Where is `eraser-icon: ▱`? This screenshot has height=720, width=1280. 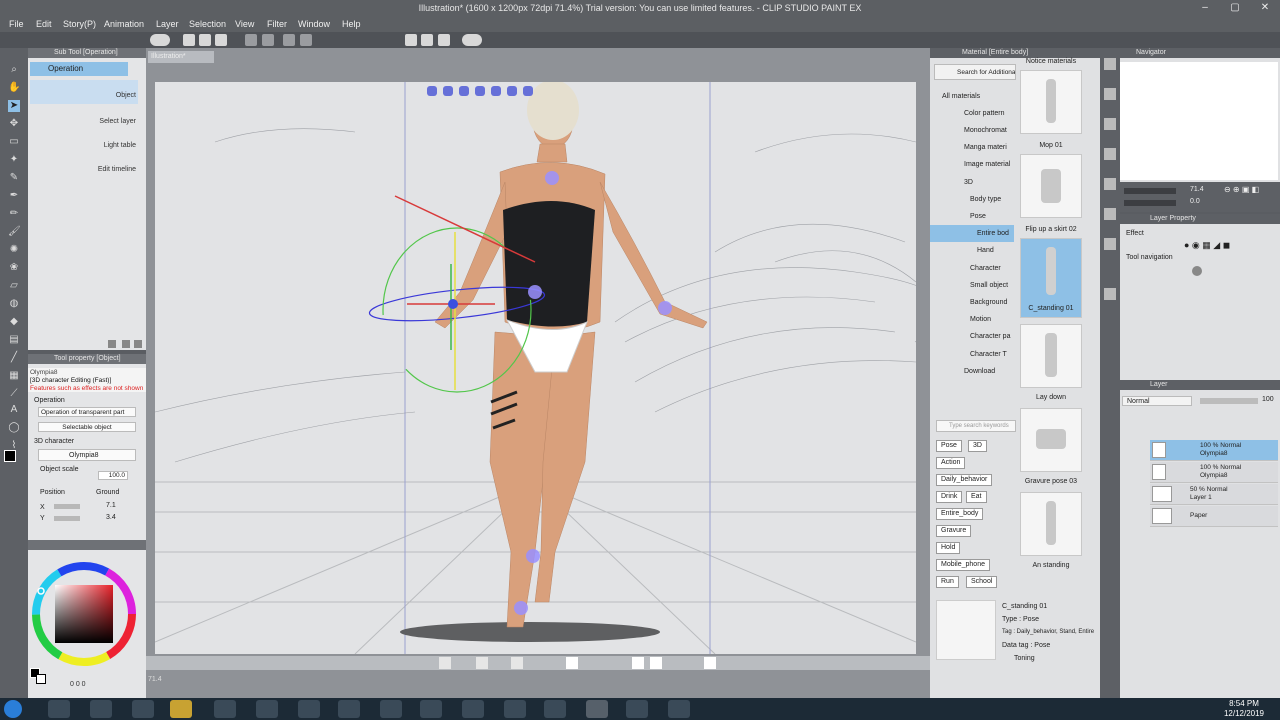
eraser-icon: ▱ is located at coordinates (14, 286).